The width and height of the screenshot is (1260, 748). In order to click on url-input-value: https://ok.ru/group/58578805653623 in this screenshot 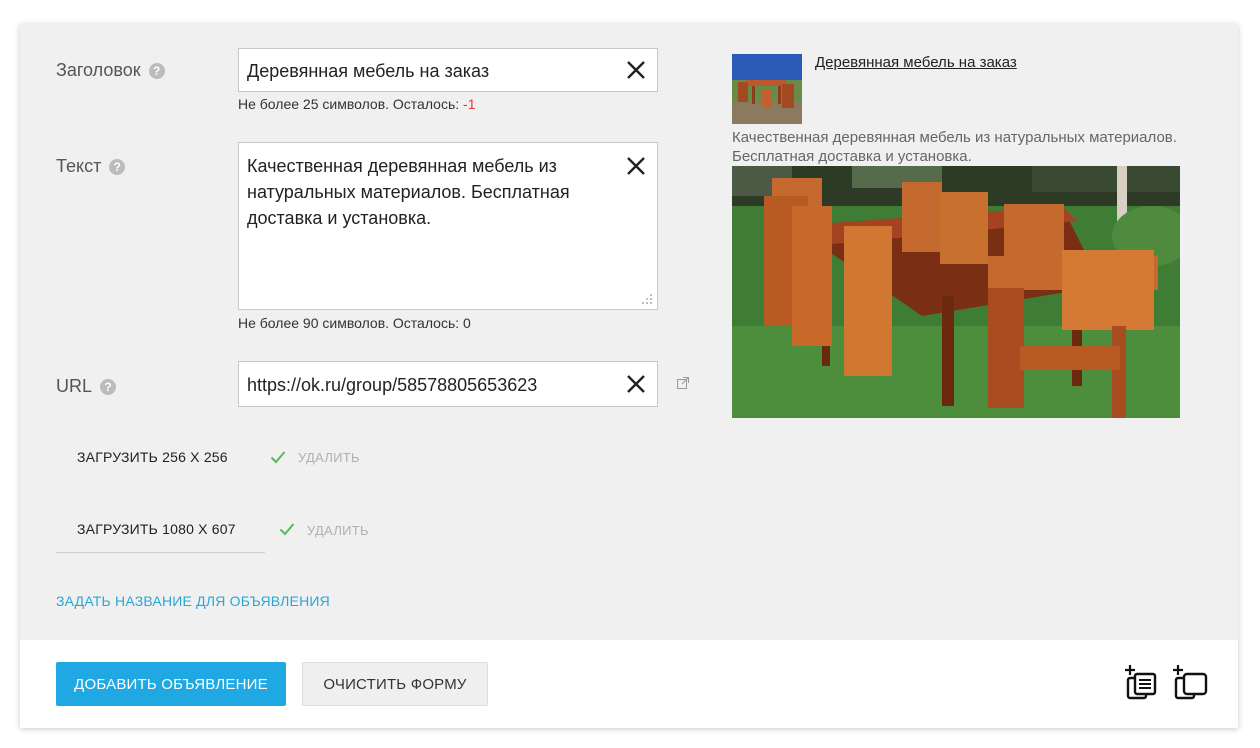, I will do `click(392, 385)`.